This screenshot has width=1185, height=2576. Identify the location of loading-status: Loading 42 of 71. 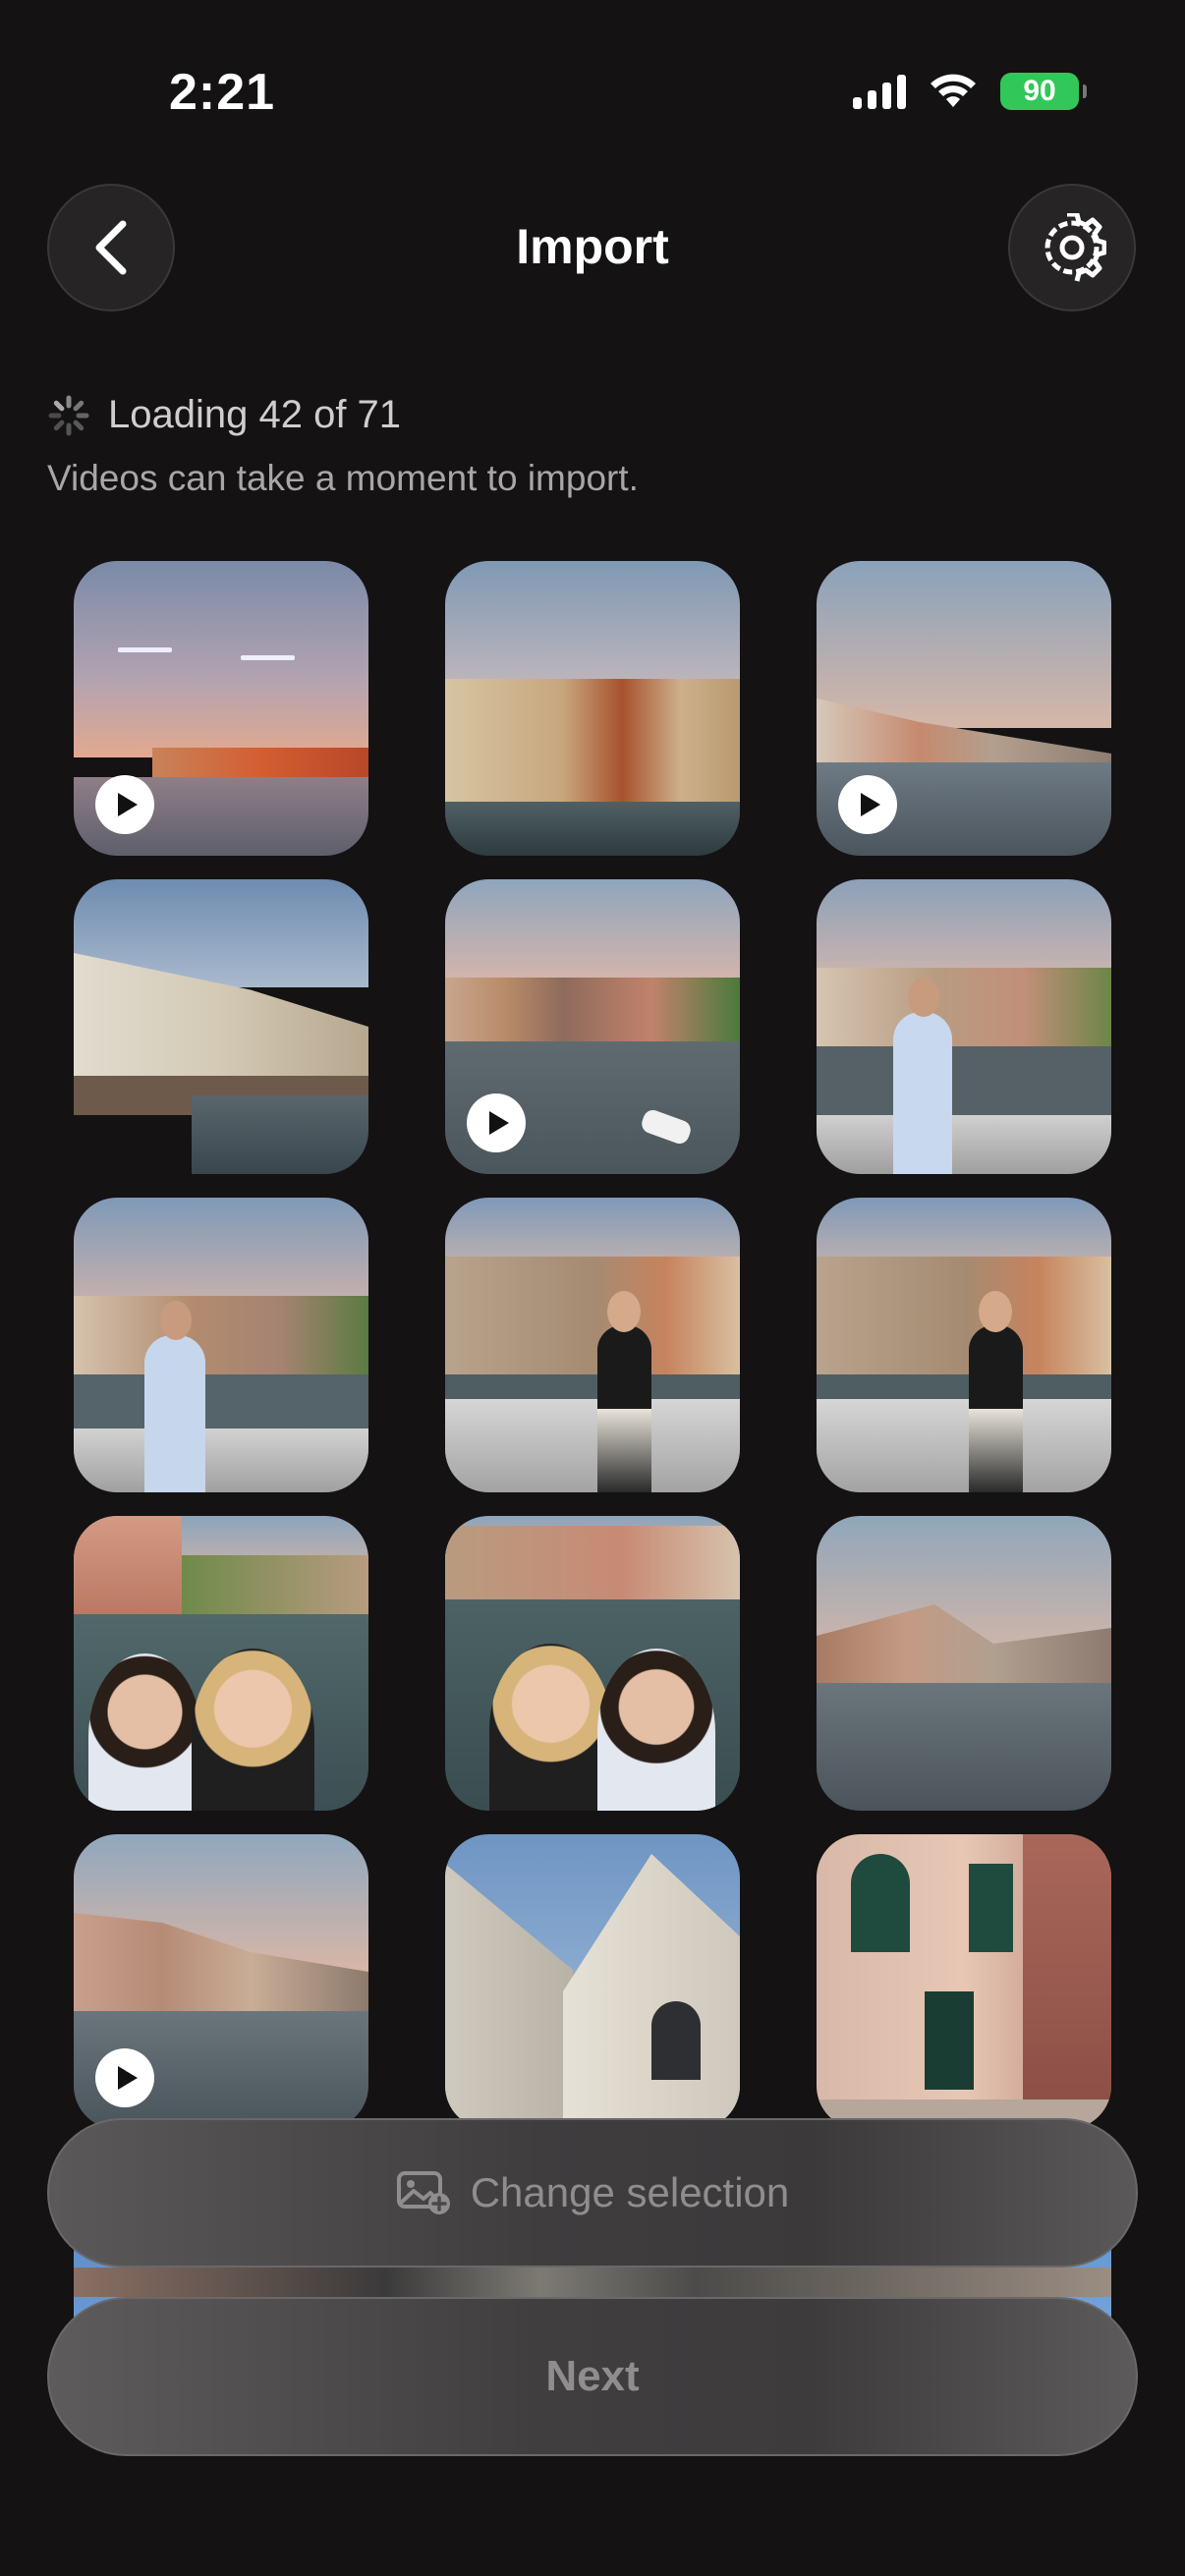
(224, 415).